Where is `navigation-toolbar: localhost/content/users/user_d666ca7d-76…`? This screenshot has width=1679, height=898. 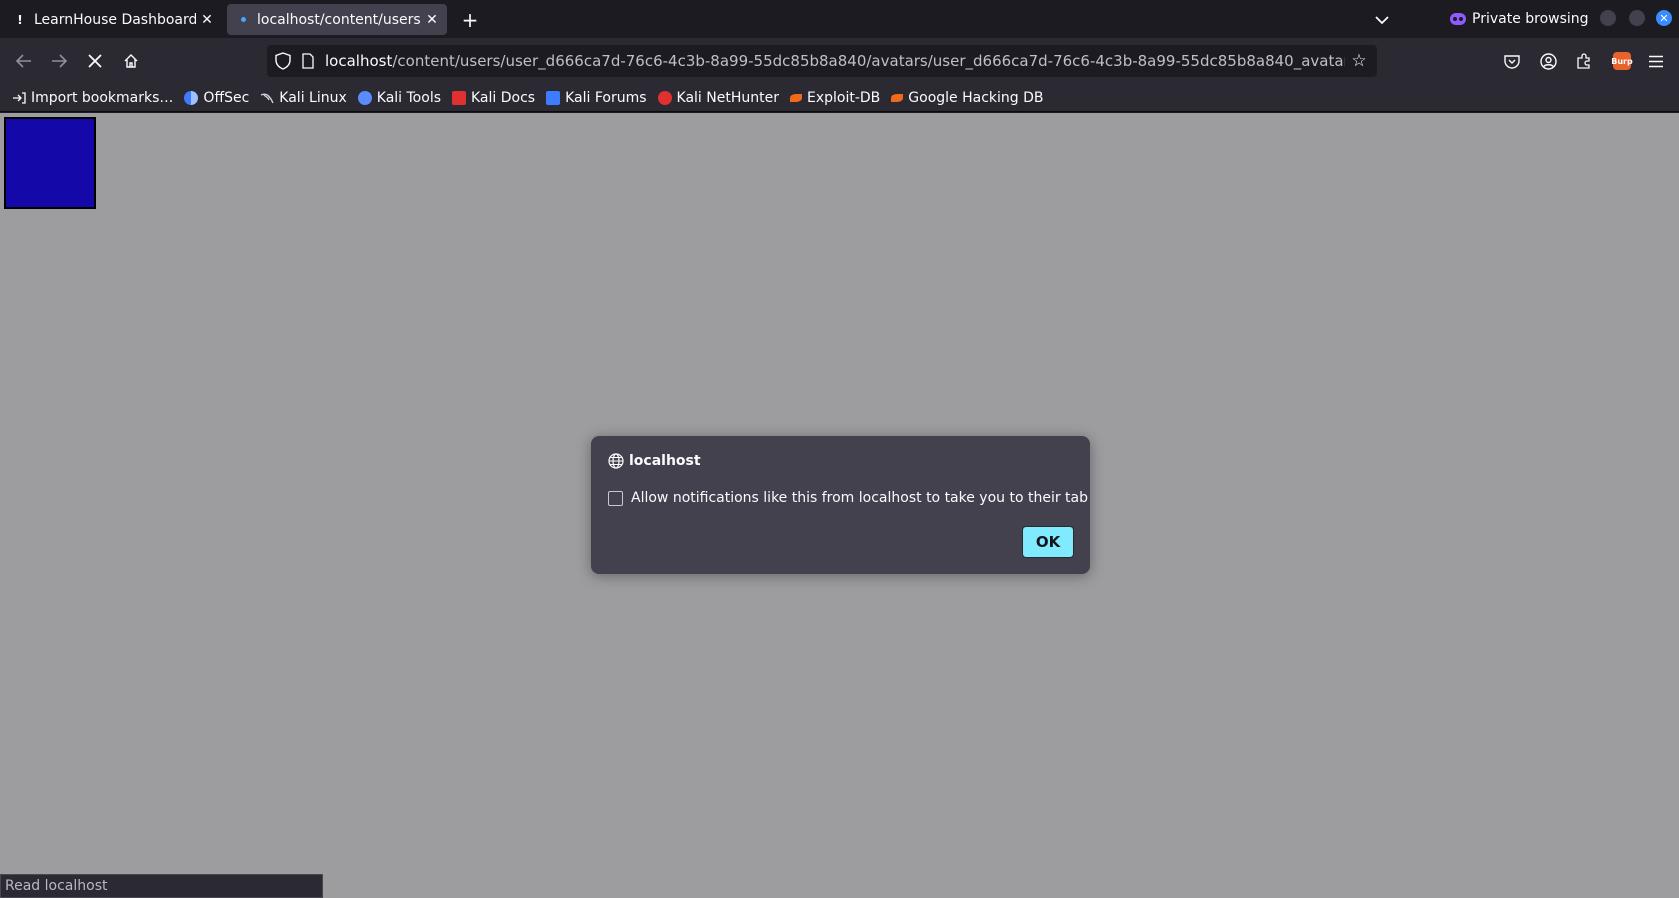
navigation-toolbar: localhost/content/users/user_d666ca7d-76… is located at coordinates (839, 61).